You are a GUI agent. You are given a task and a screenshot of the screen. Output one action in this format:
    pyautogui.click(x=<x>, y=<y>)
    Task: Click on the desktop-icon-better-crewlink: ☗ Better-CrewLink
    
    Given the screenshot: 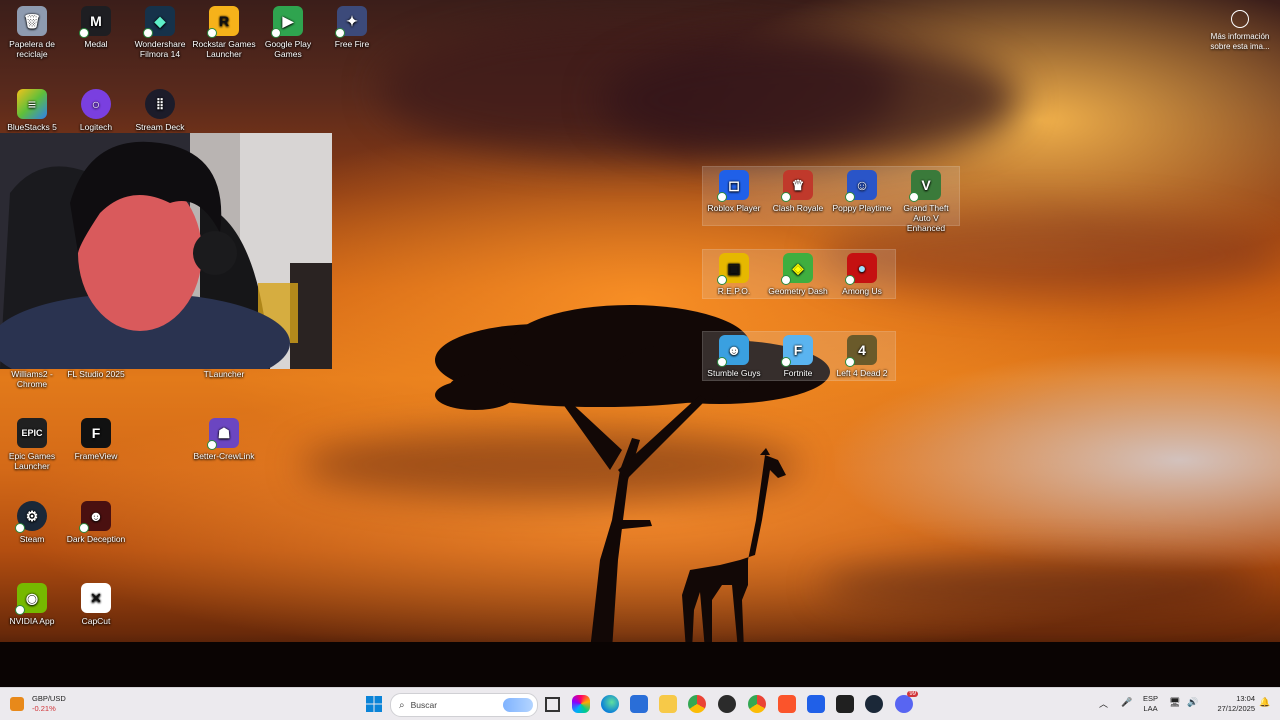 What is the action you would take?
    pyautogui.click(x=224, y=439)
    